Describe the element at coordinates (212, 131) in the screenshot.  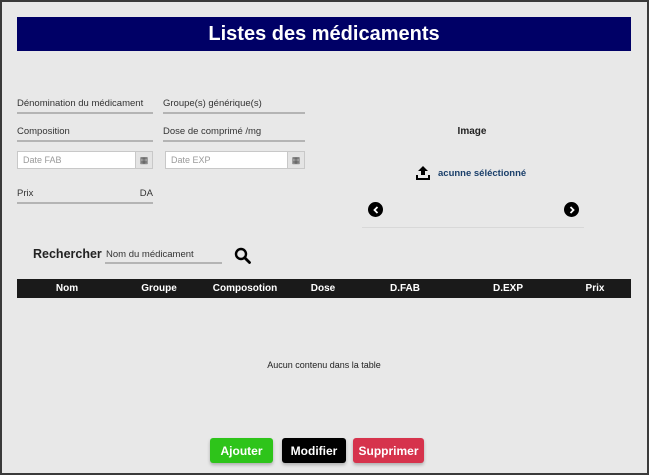
I see `dose-label: Dose de comprimé /mg` at that location.